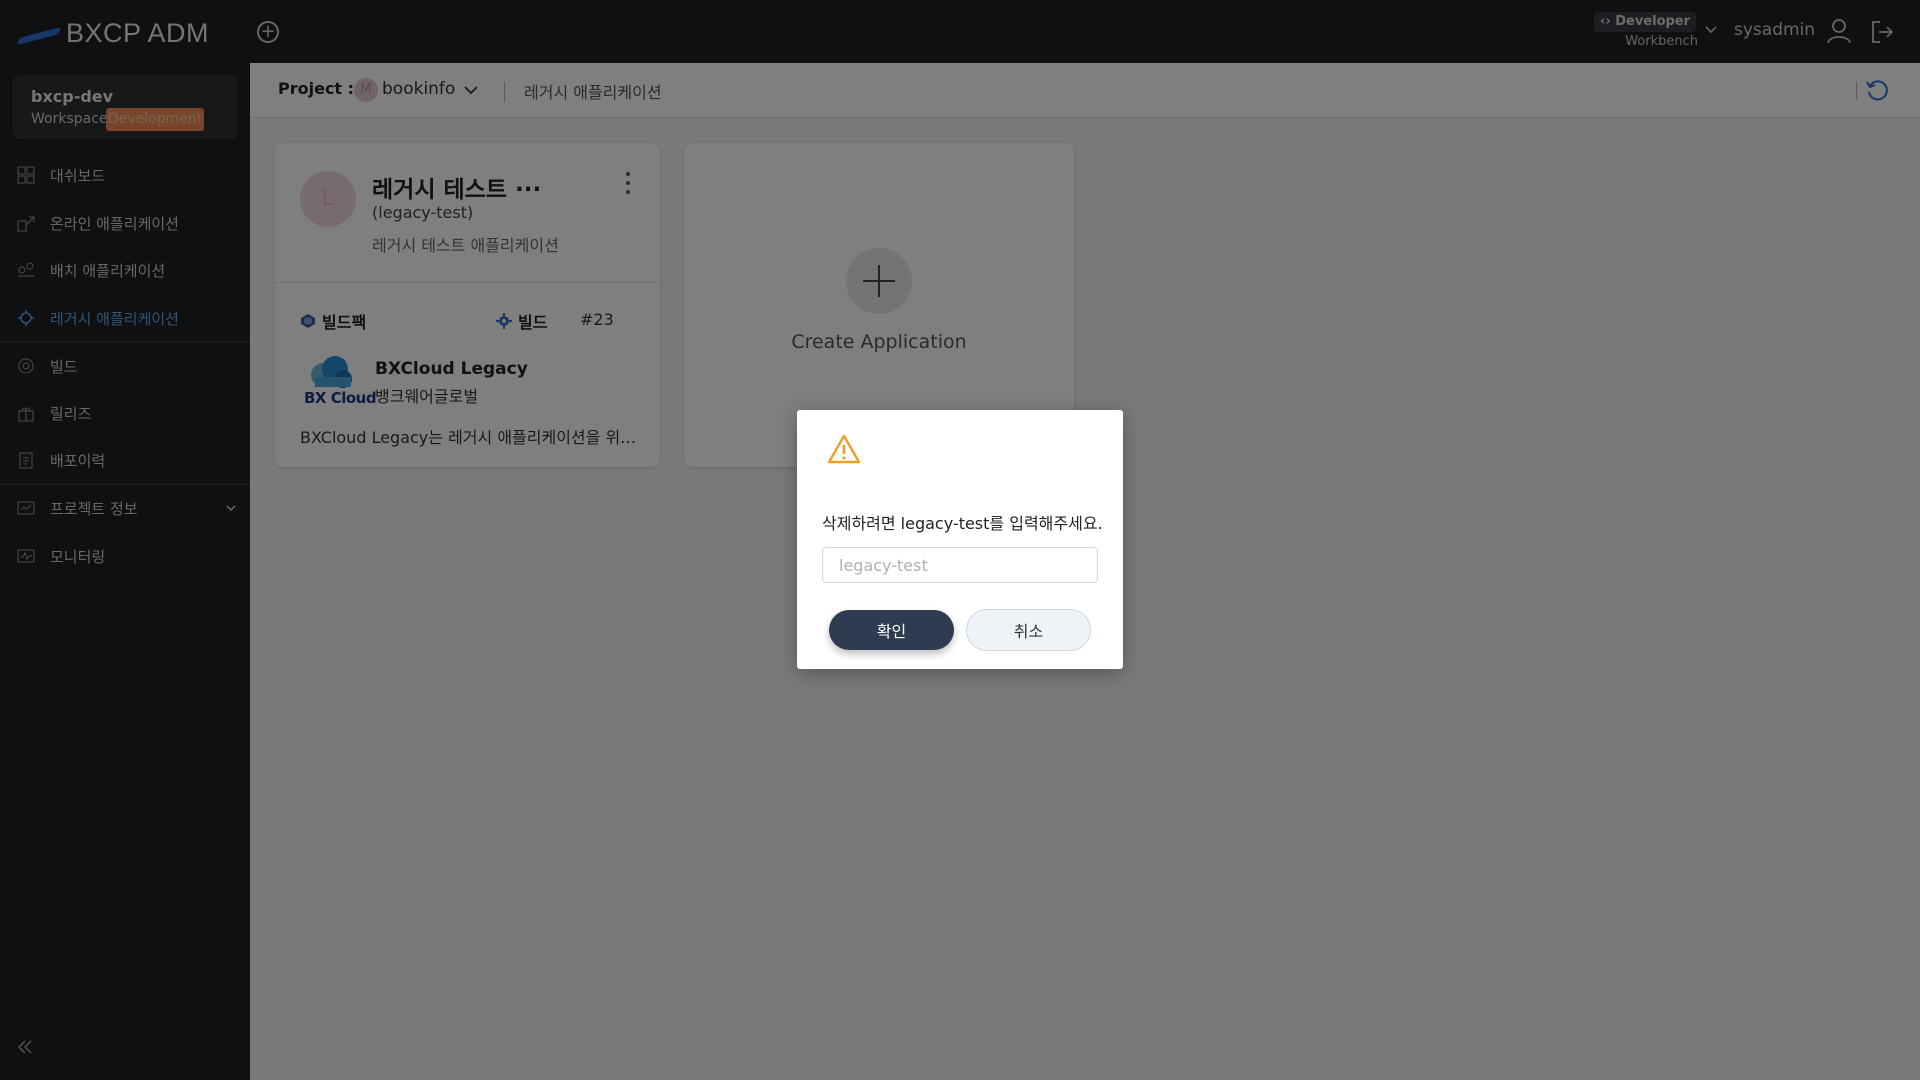 The image size is (1920, 1080). What do you see at coordinates (960, 565) in the screenshot?
I see `confirm-name-input` at bounding box center [960, 565].